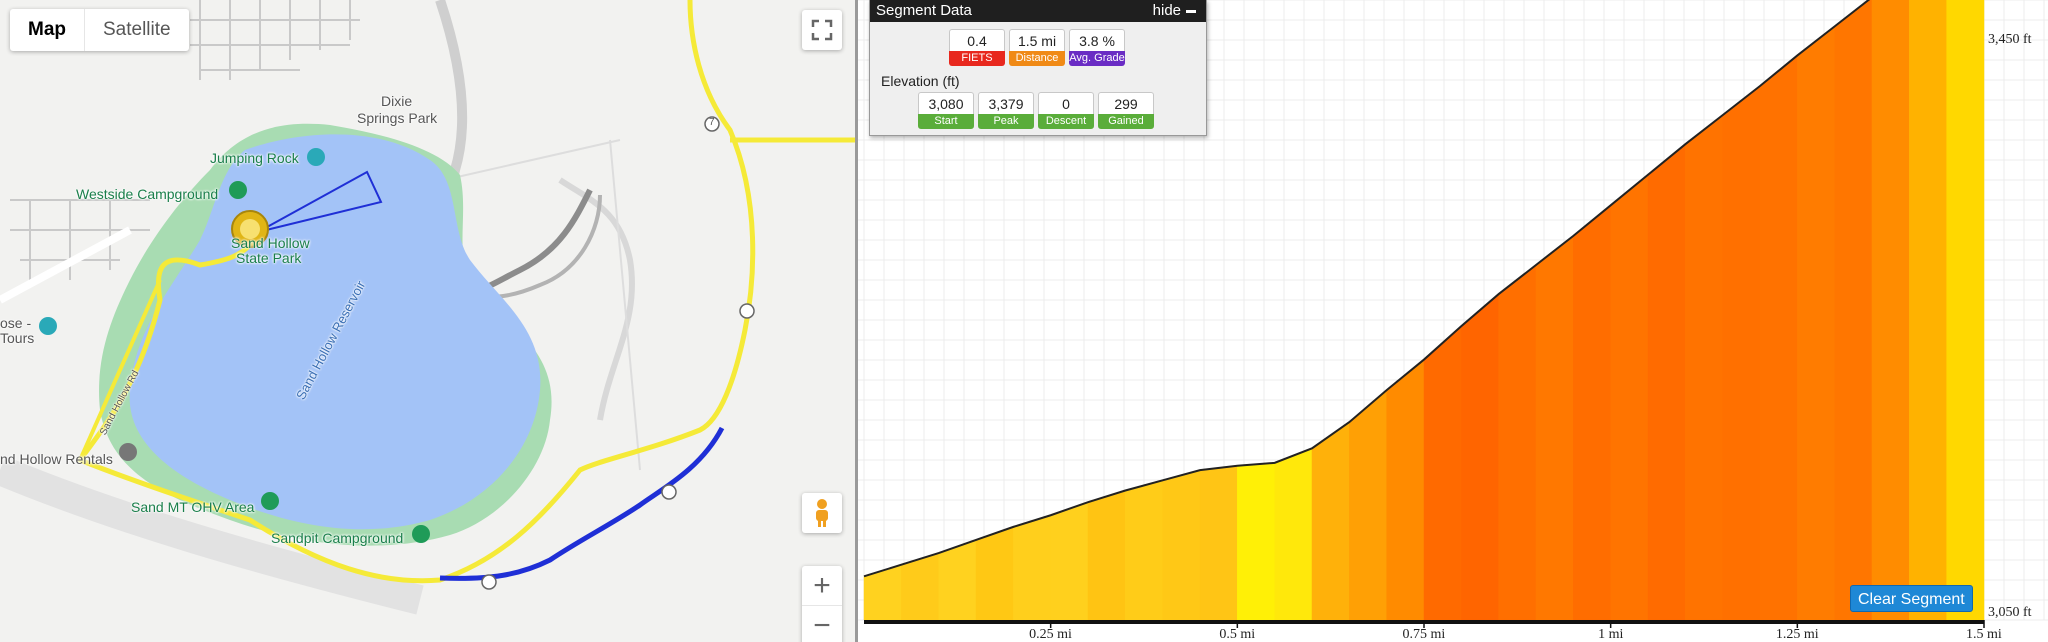 The width and height of the screenshot is (2048, 642). Describe the element at coordinates (1050, 634) in the screenshot. I see `x-tick-label: 0.25 mi` at that location.